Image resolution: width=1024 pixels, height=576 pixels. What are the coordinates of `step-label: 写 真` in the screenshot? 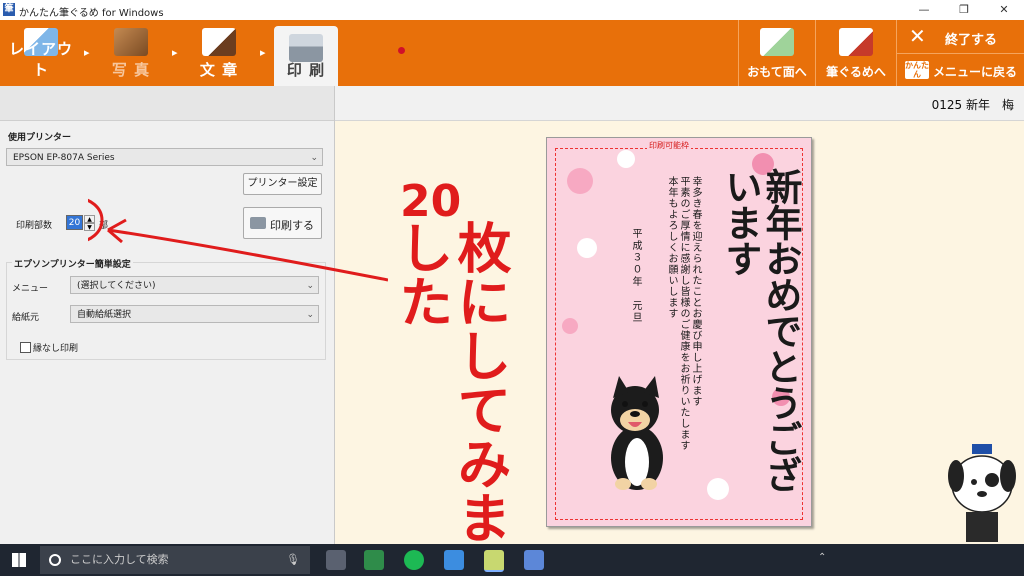 It's located at (131, 70).